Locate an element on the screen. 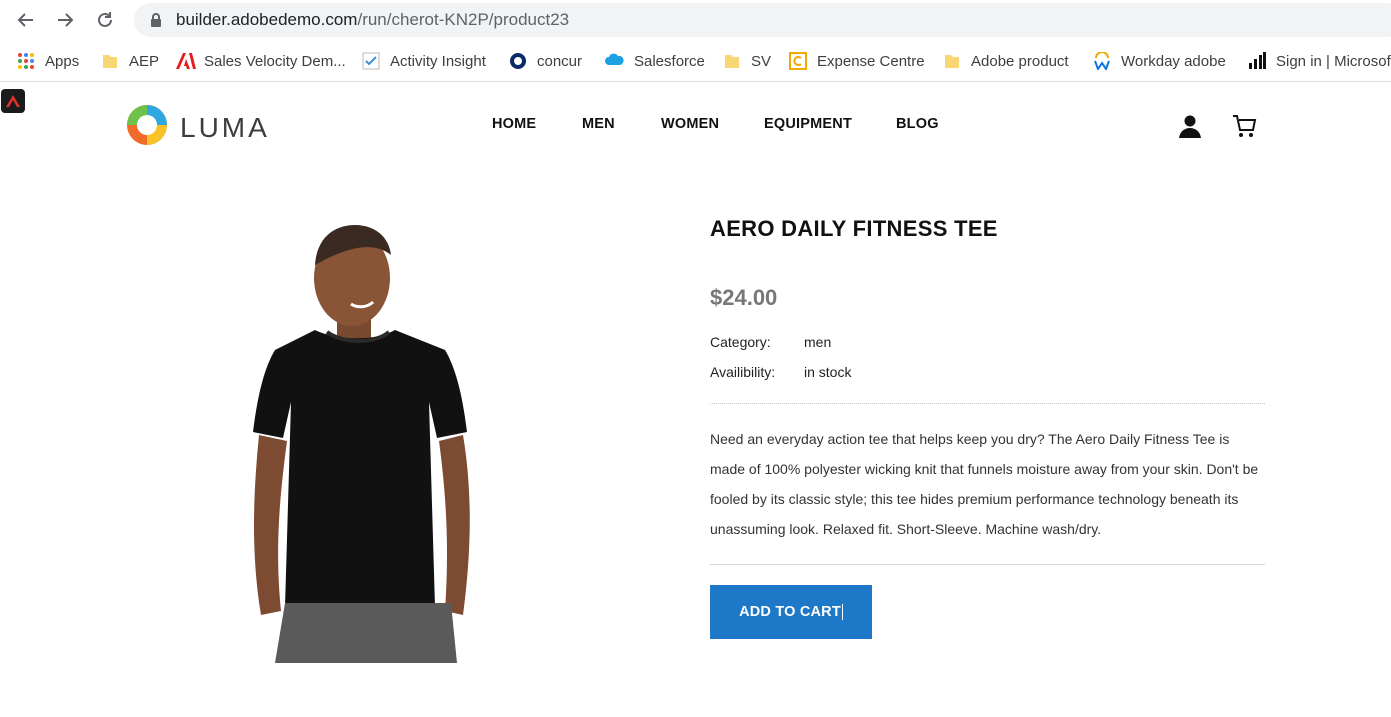 This screenshot has height=717, width=1391. bookmark-label: SV is located at coordinates (761, 61).